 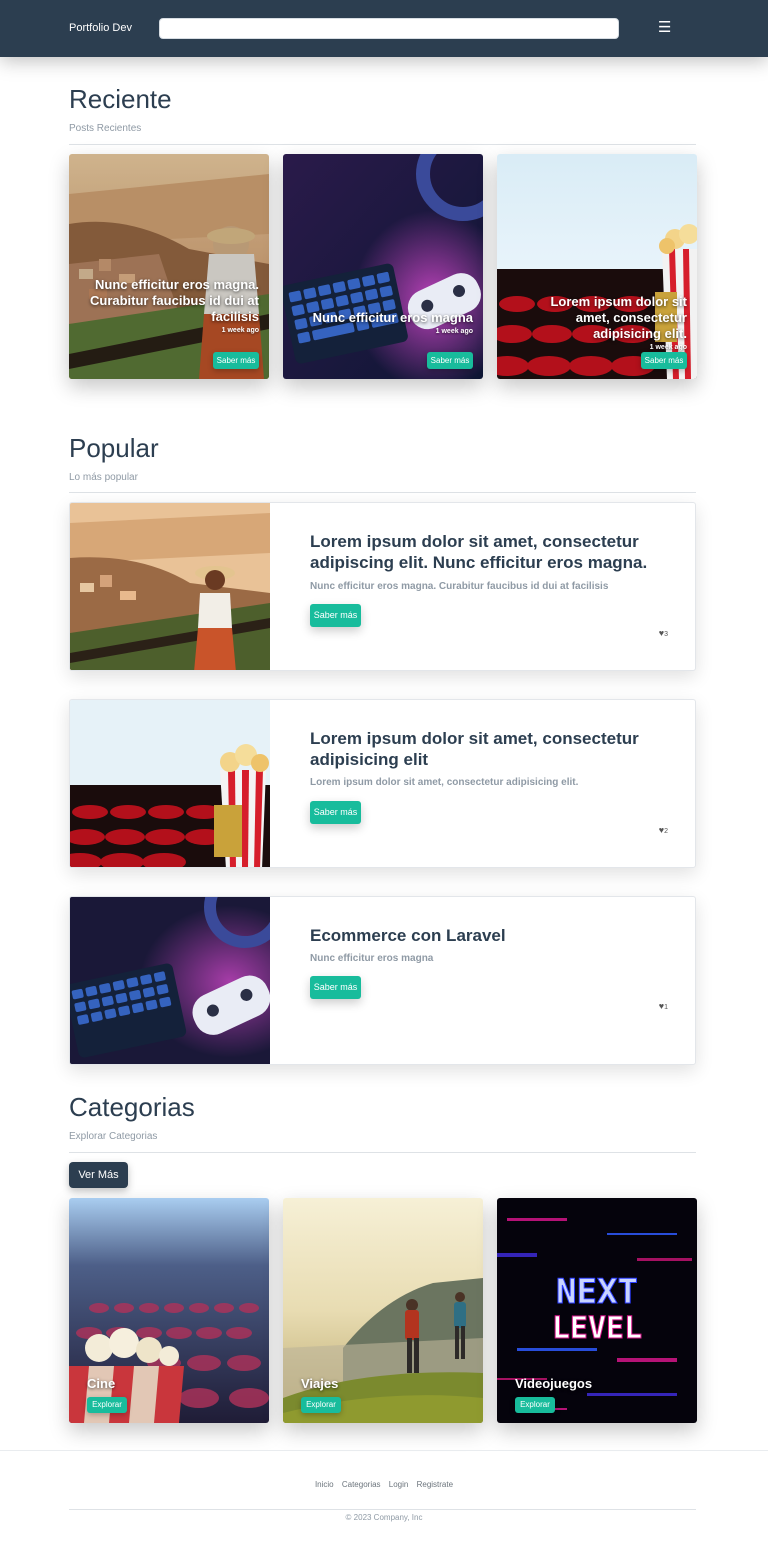 I want to click on footer-link-categorias: Categorias, so click(x=361, y=1484).